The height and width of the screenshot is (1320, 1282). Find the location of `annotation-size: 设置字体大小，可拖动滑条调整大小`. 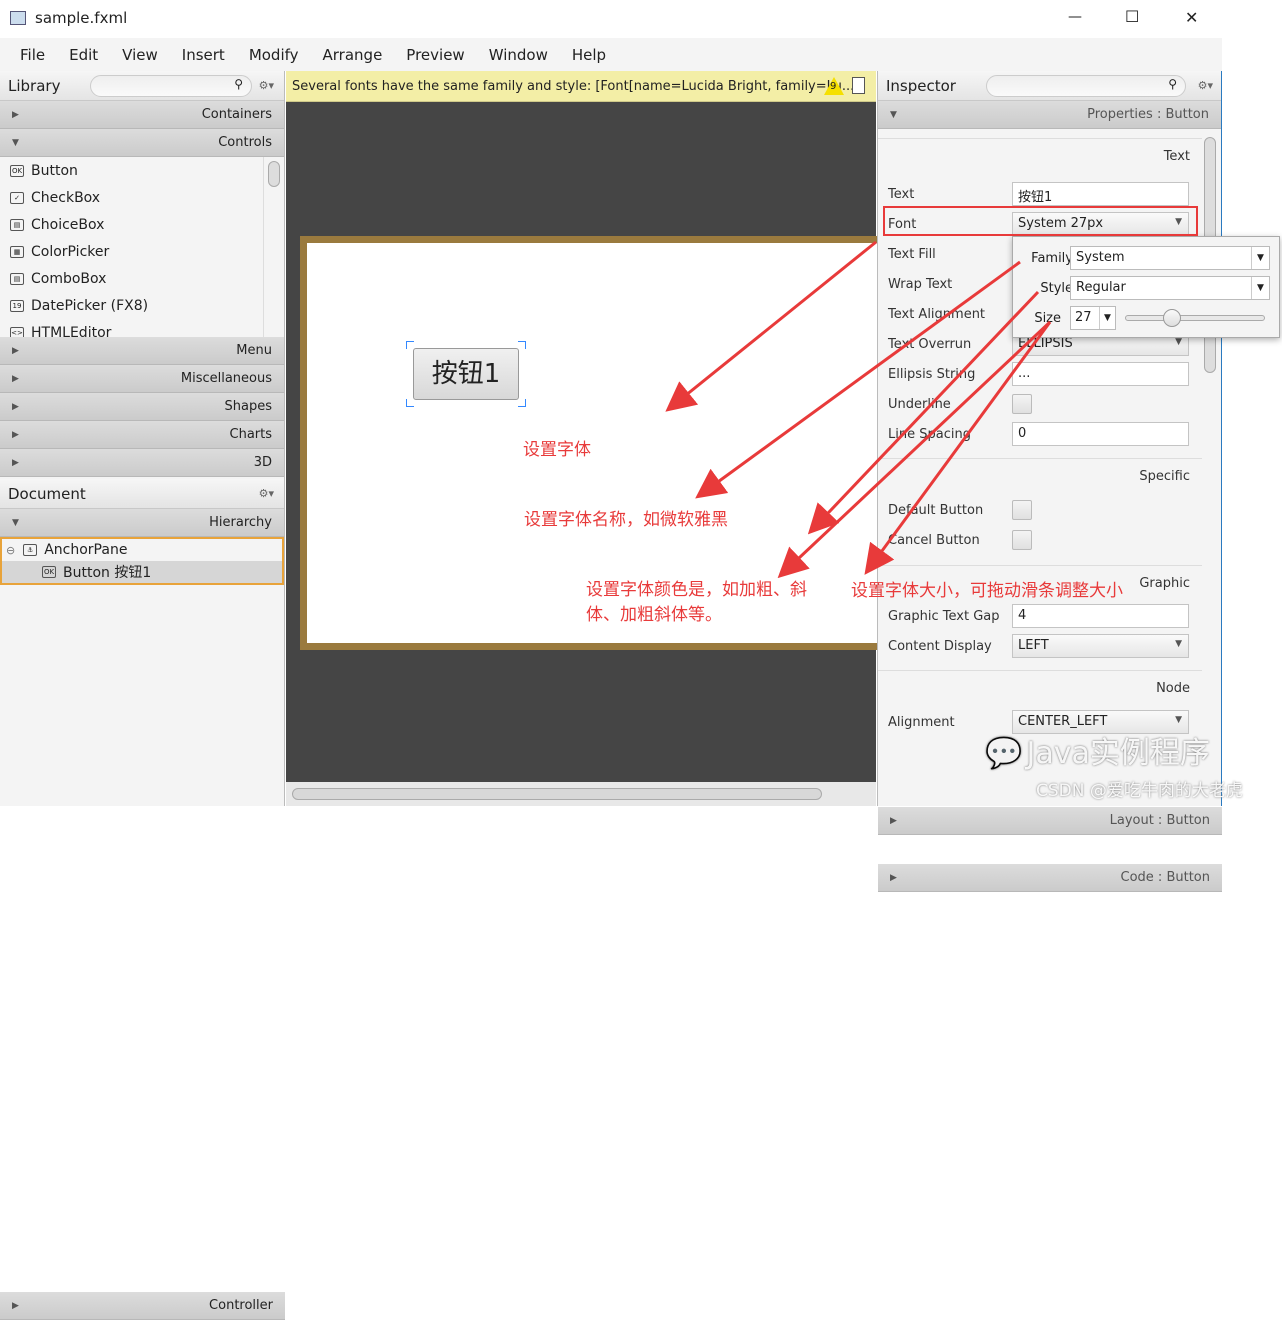

annotation-size: 设置字体大小，可拖动滑条调整大小 is located at coordinates (987, 591).